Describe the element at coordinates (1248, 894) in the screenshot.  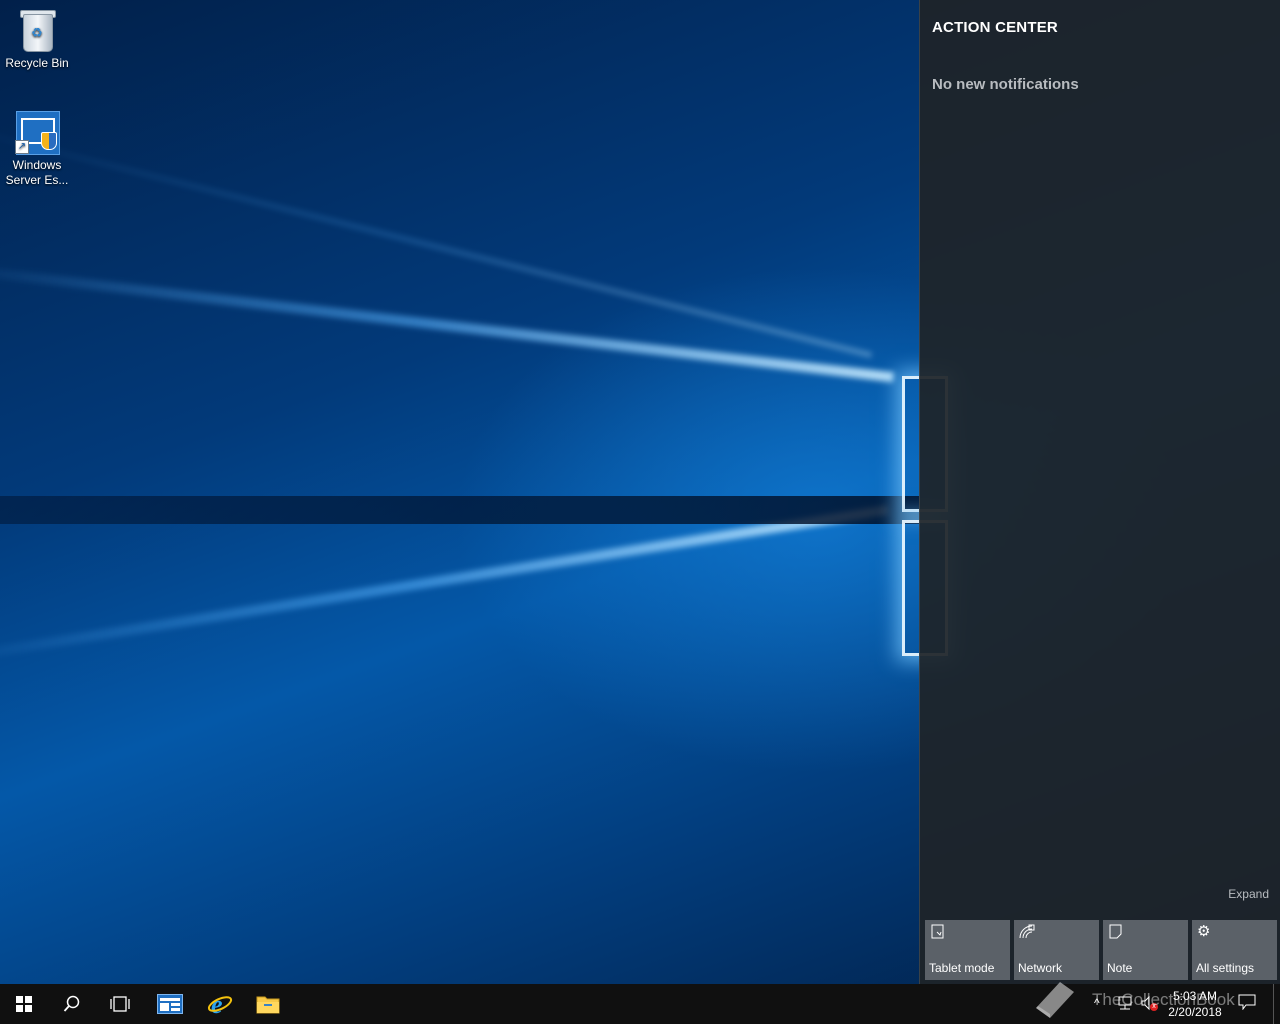
I see `expand-link: Expand` at that location.